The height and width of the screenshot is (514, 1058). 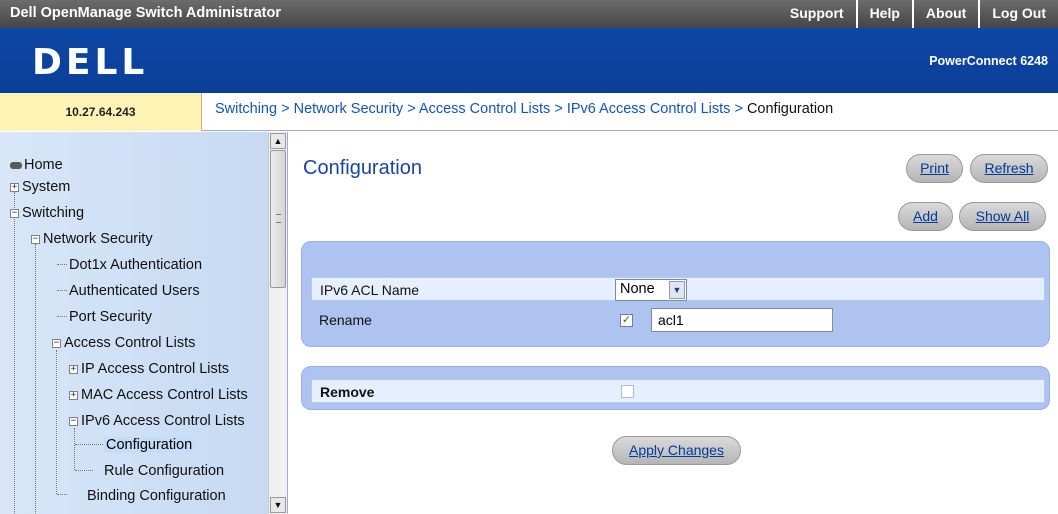 I want to click on product-name: PowerConnect 6248, so click(x=988, y=61).